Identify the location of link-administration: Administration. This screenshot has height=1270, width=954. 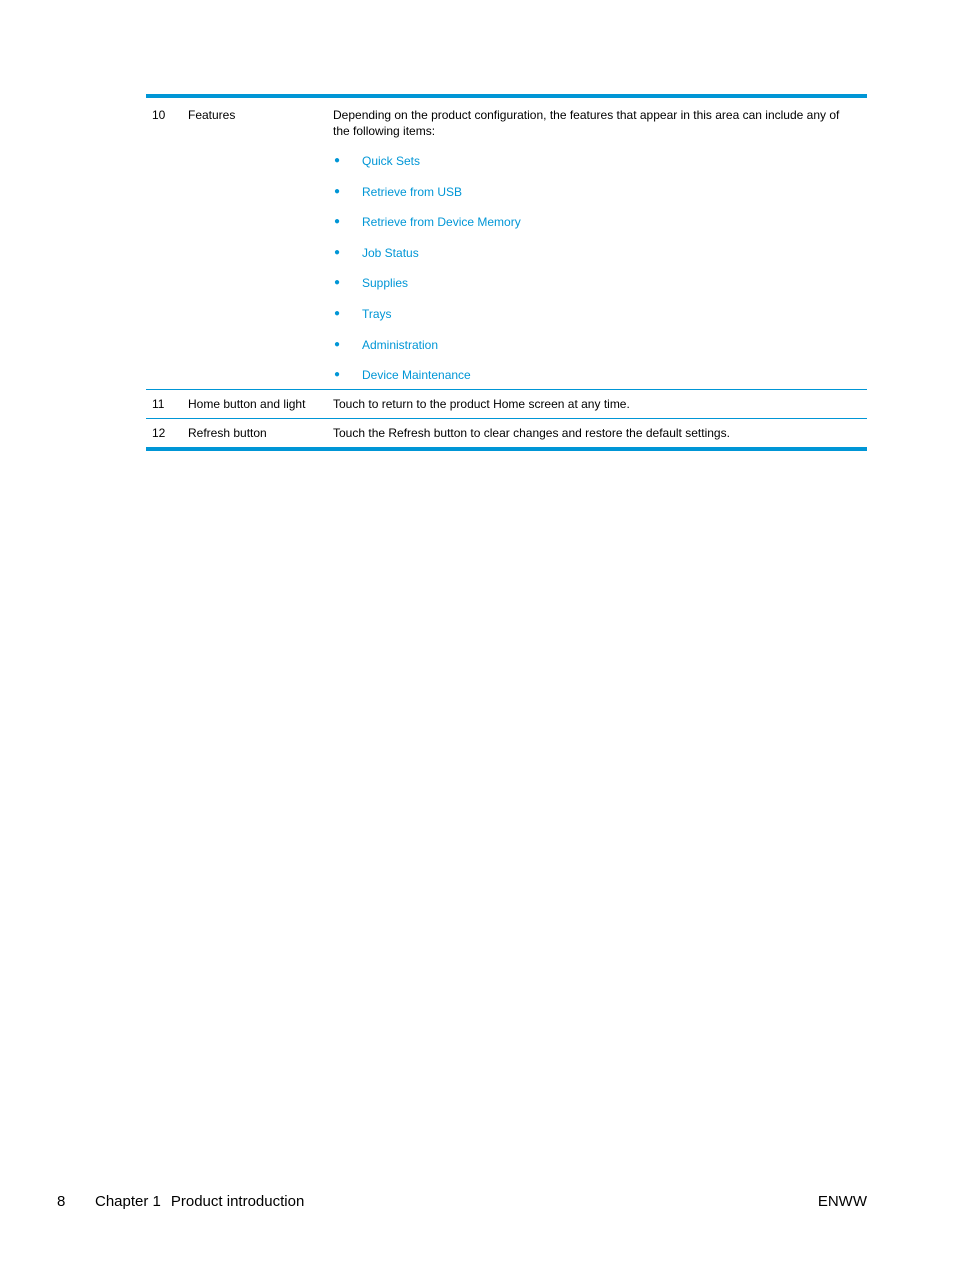
(400, 345).